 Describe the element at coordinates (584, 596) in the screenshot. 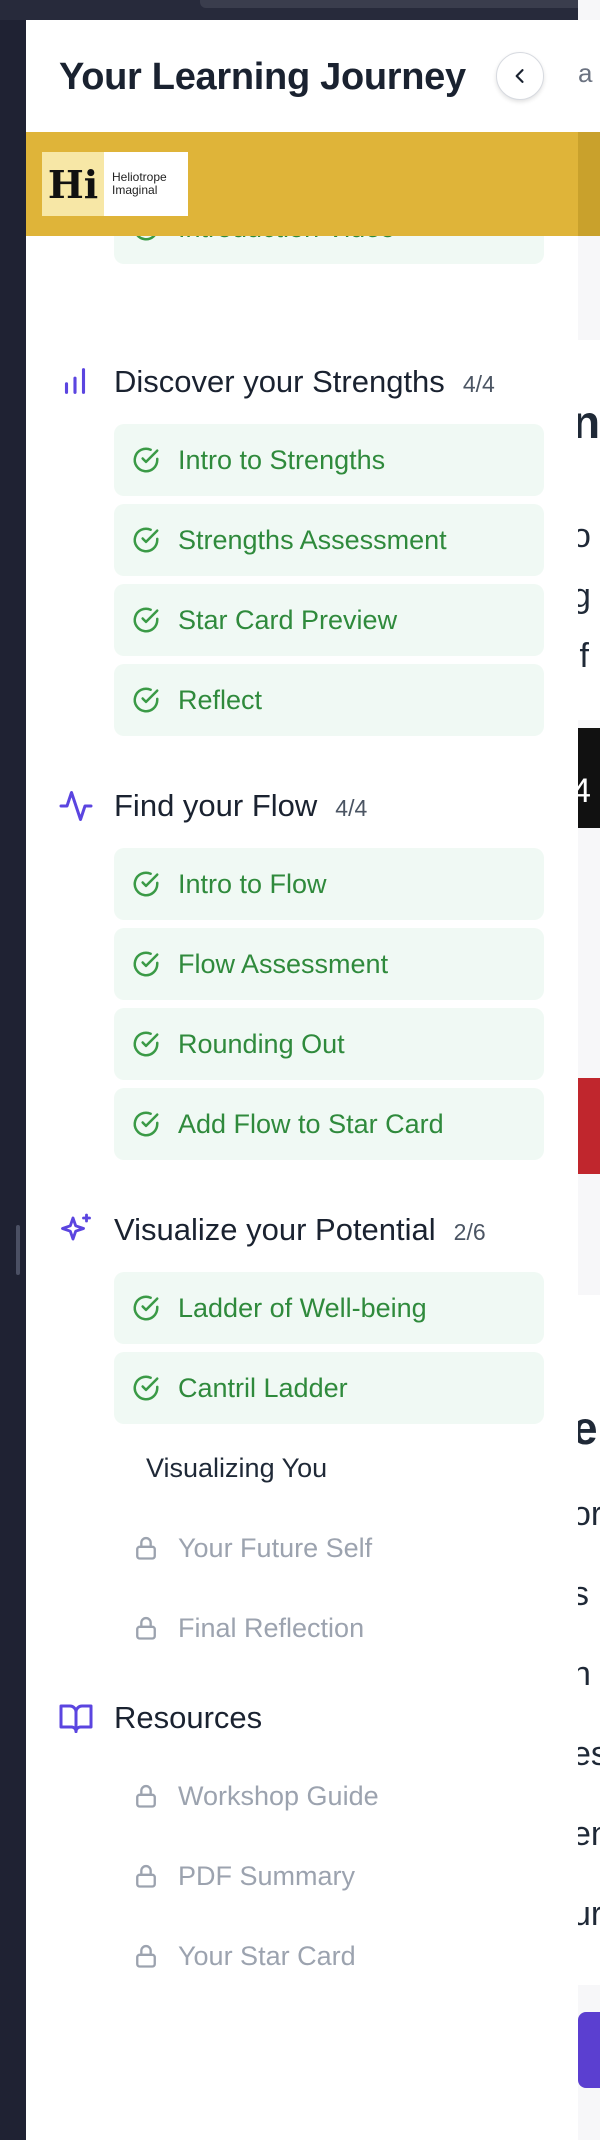

I see `background-text-fragment: g` at that location.